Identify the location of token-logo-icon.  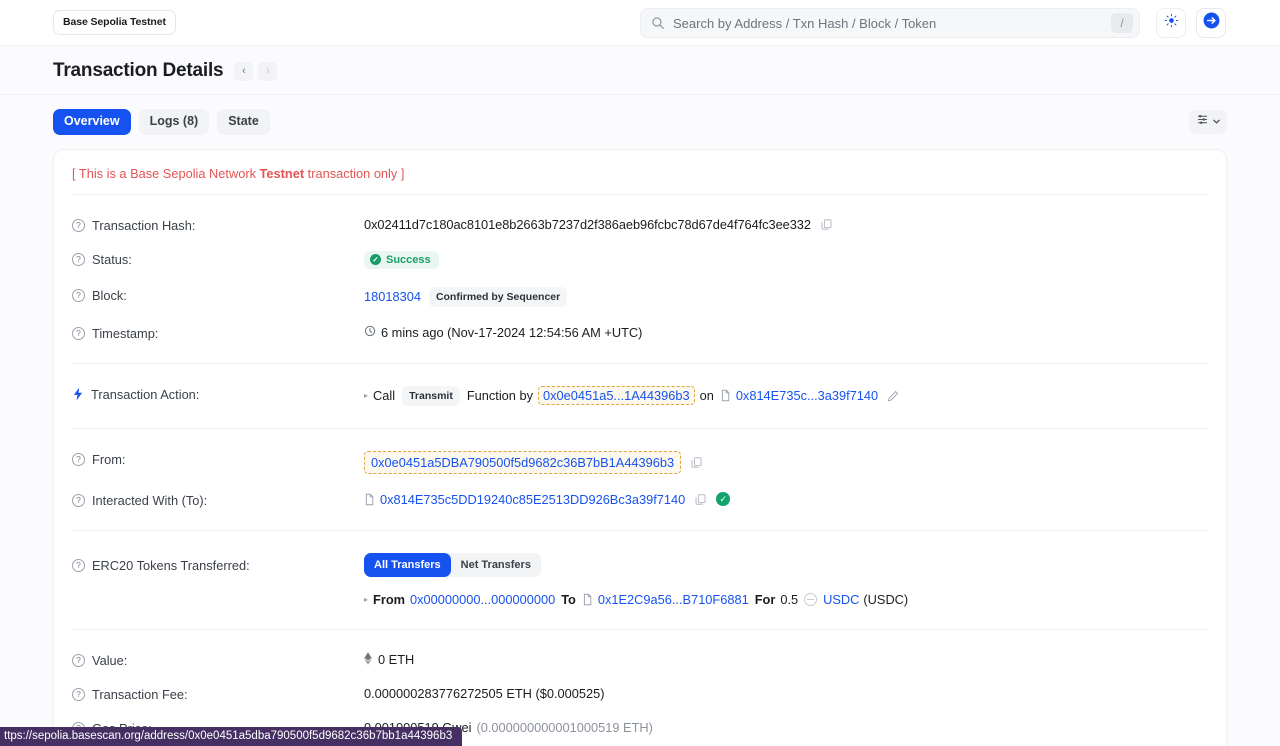
(811, 599).